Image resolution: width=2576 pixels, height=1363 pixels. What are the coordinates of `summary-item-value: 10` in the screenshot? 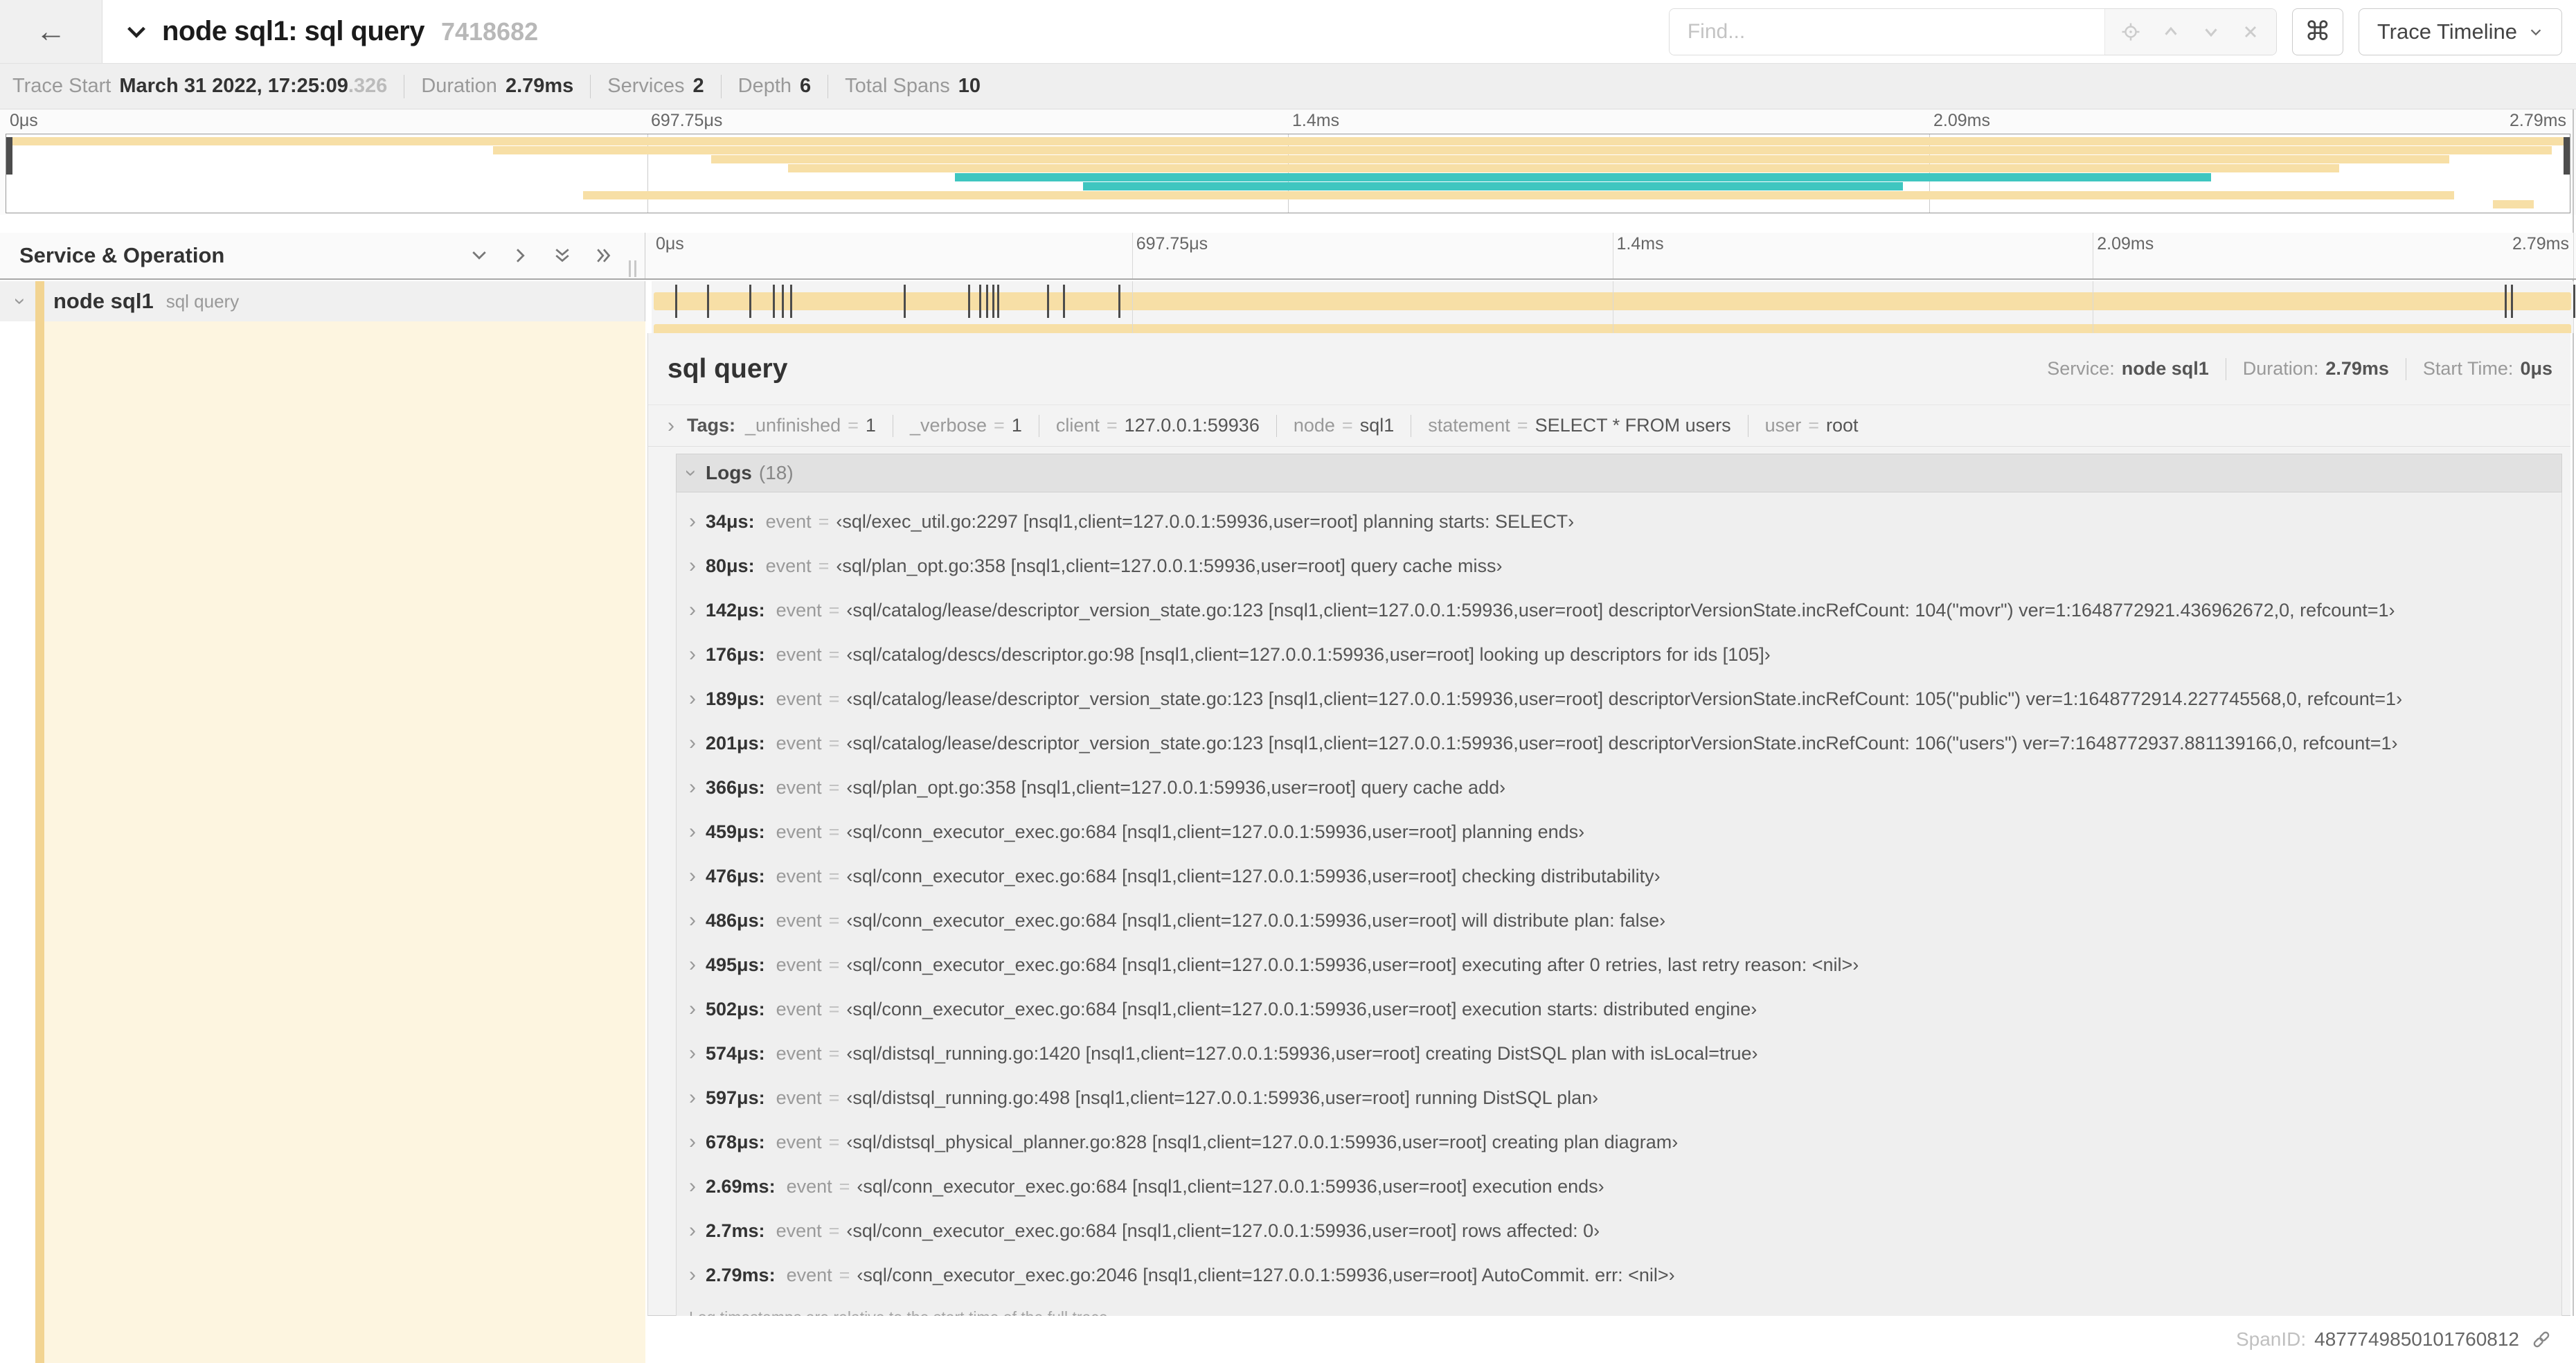 It's located at (970, 86).